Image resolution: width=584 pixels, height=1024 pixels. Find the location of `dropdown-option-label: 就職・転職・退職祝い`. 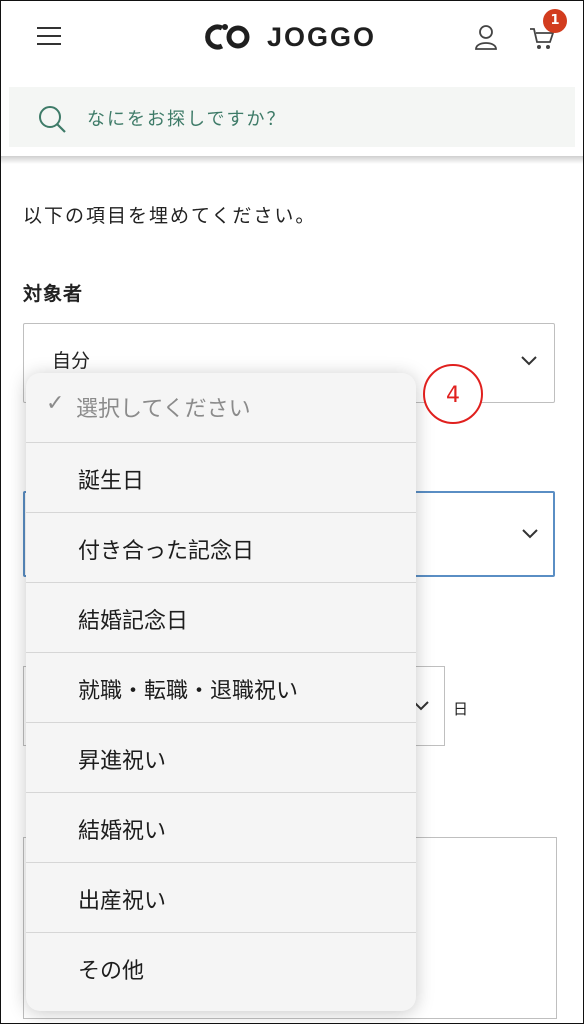

dropdown-option-label: 就職・転職・退職祝い is located at coordinates (188, 691).